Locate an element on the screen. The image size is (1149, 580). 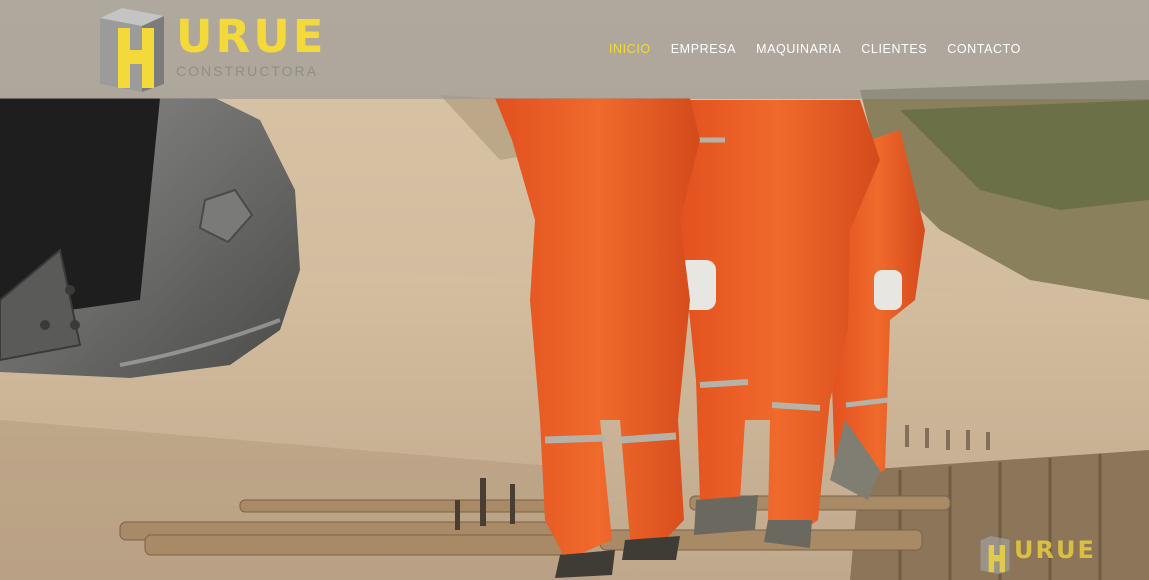
watermark-logo: URUE is located at coordinates (1060, 554).